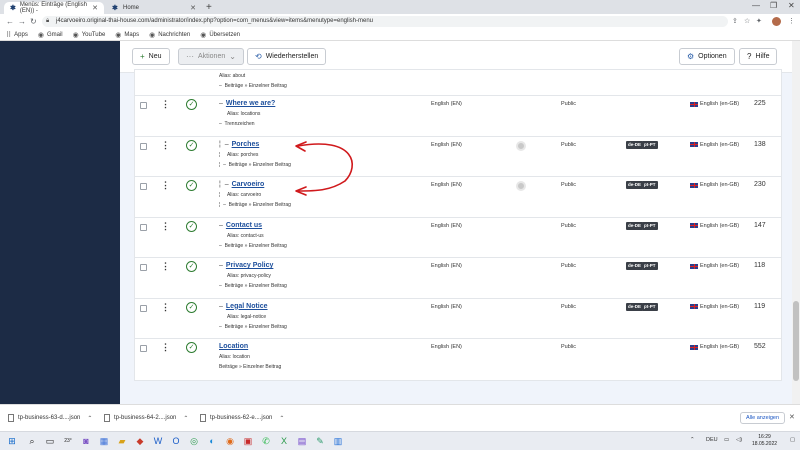 The image size is (800, 450). Describe the element at coordinates (796, 222) in the screenshot. I see `page-scrollbar` at that location.